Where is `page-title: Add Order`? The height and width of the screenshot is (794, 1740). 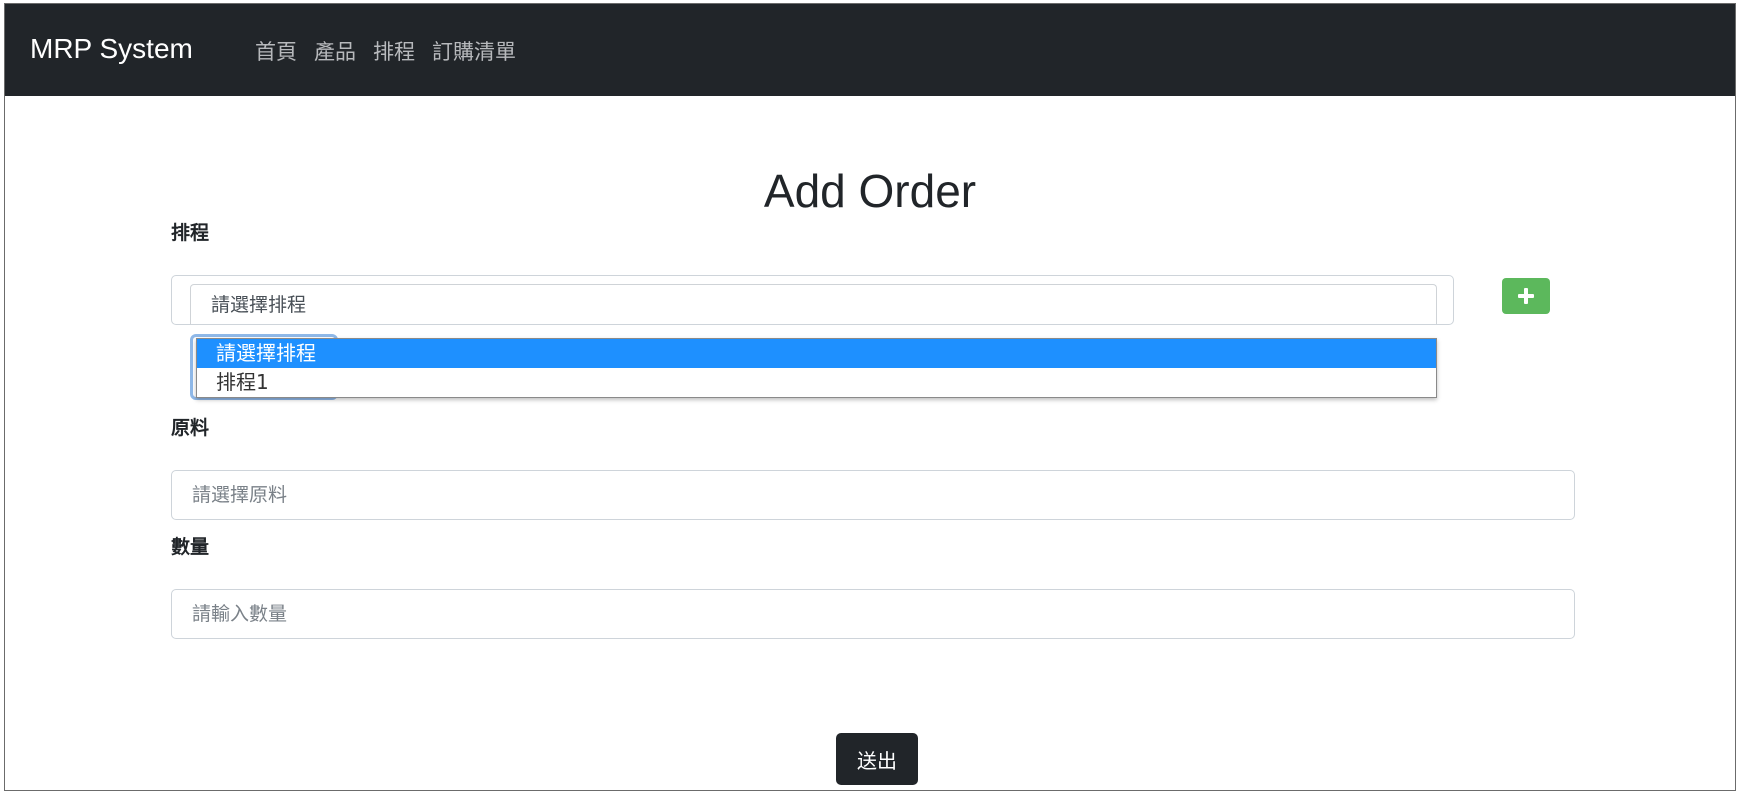 page-title: Add Order is located at coordinates (870, 191).